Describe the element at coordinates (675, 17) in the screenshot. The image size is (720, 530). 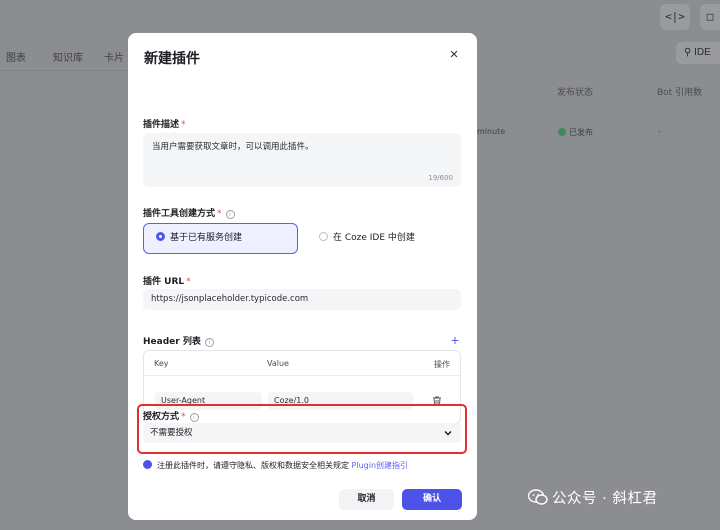
I see `code-toggle-button: <|>` at that location.